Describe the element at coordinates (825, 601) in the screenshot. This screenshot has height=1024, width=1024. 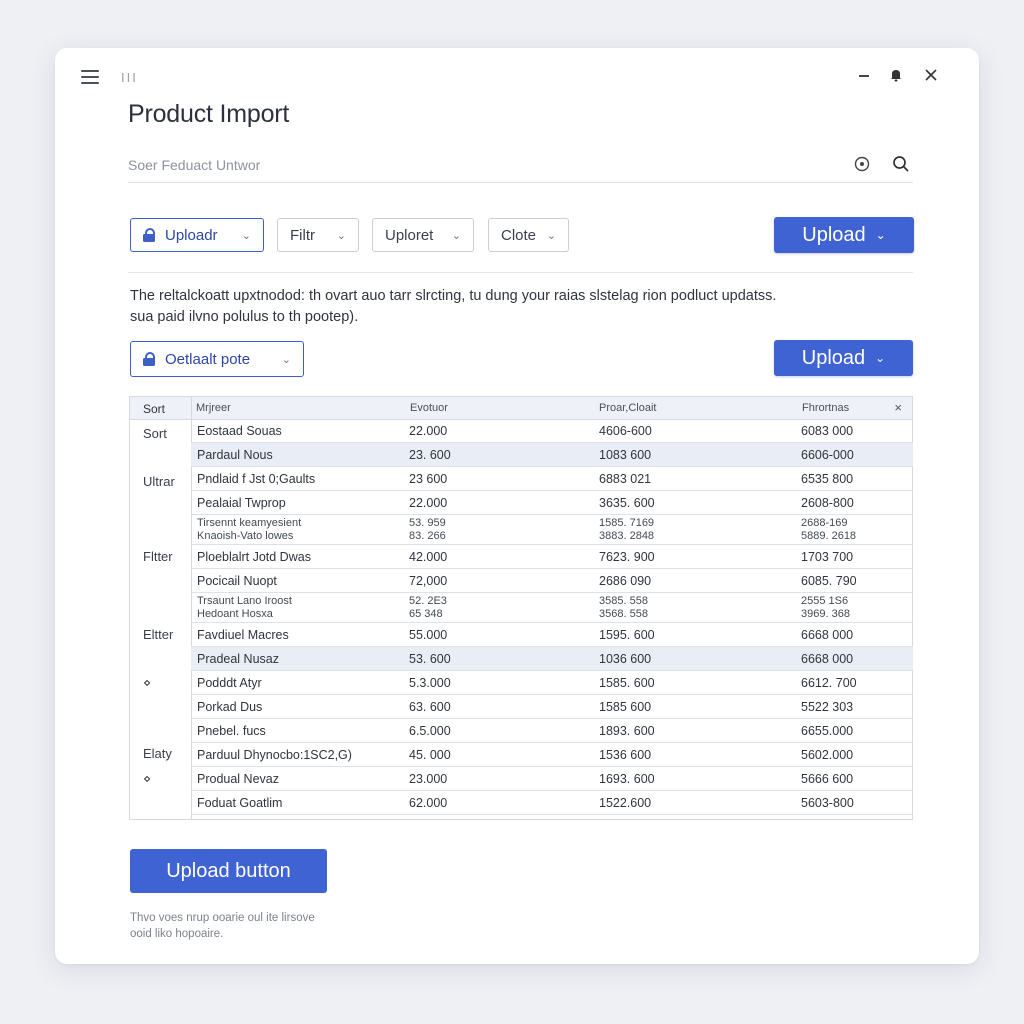
I see `cell-value: 2555 1S6` at that location.